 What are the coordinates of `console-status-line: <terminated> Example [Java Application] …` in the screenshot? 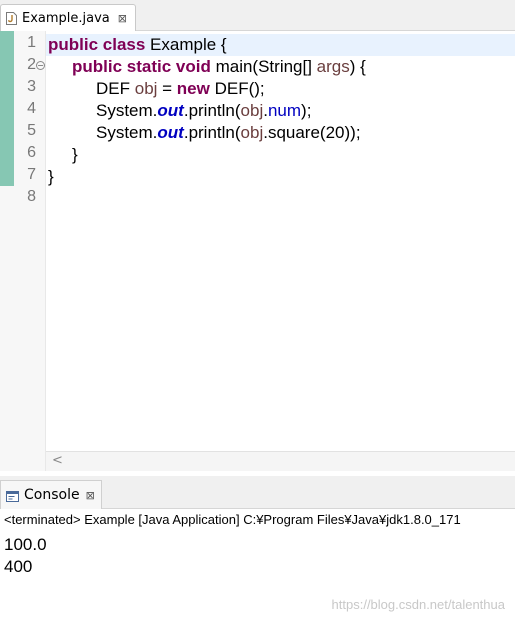 It's located at (232, 519).